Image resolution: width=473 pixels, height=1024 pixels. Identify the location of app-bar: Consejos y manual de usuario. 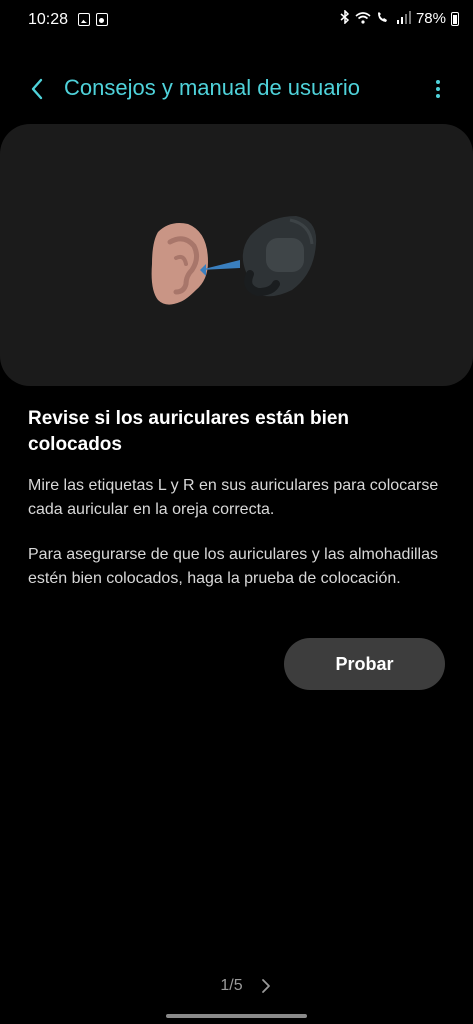
(236, 89).